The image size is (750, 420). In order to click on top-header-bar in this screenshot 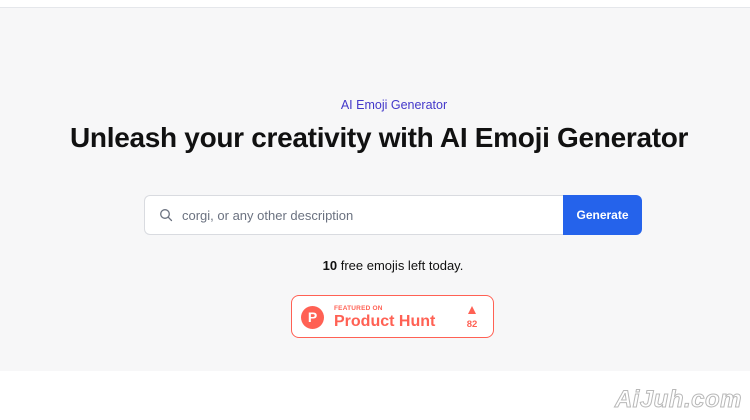, I will do `click(375, 4)`.